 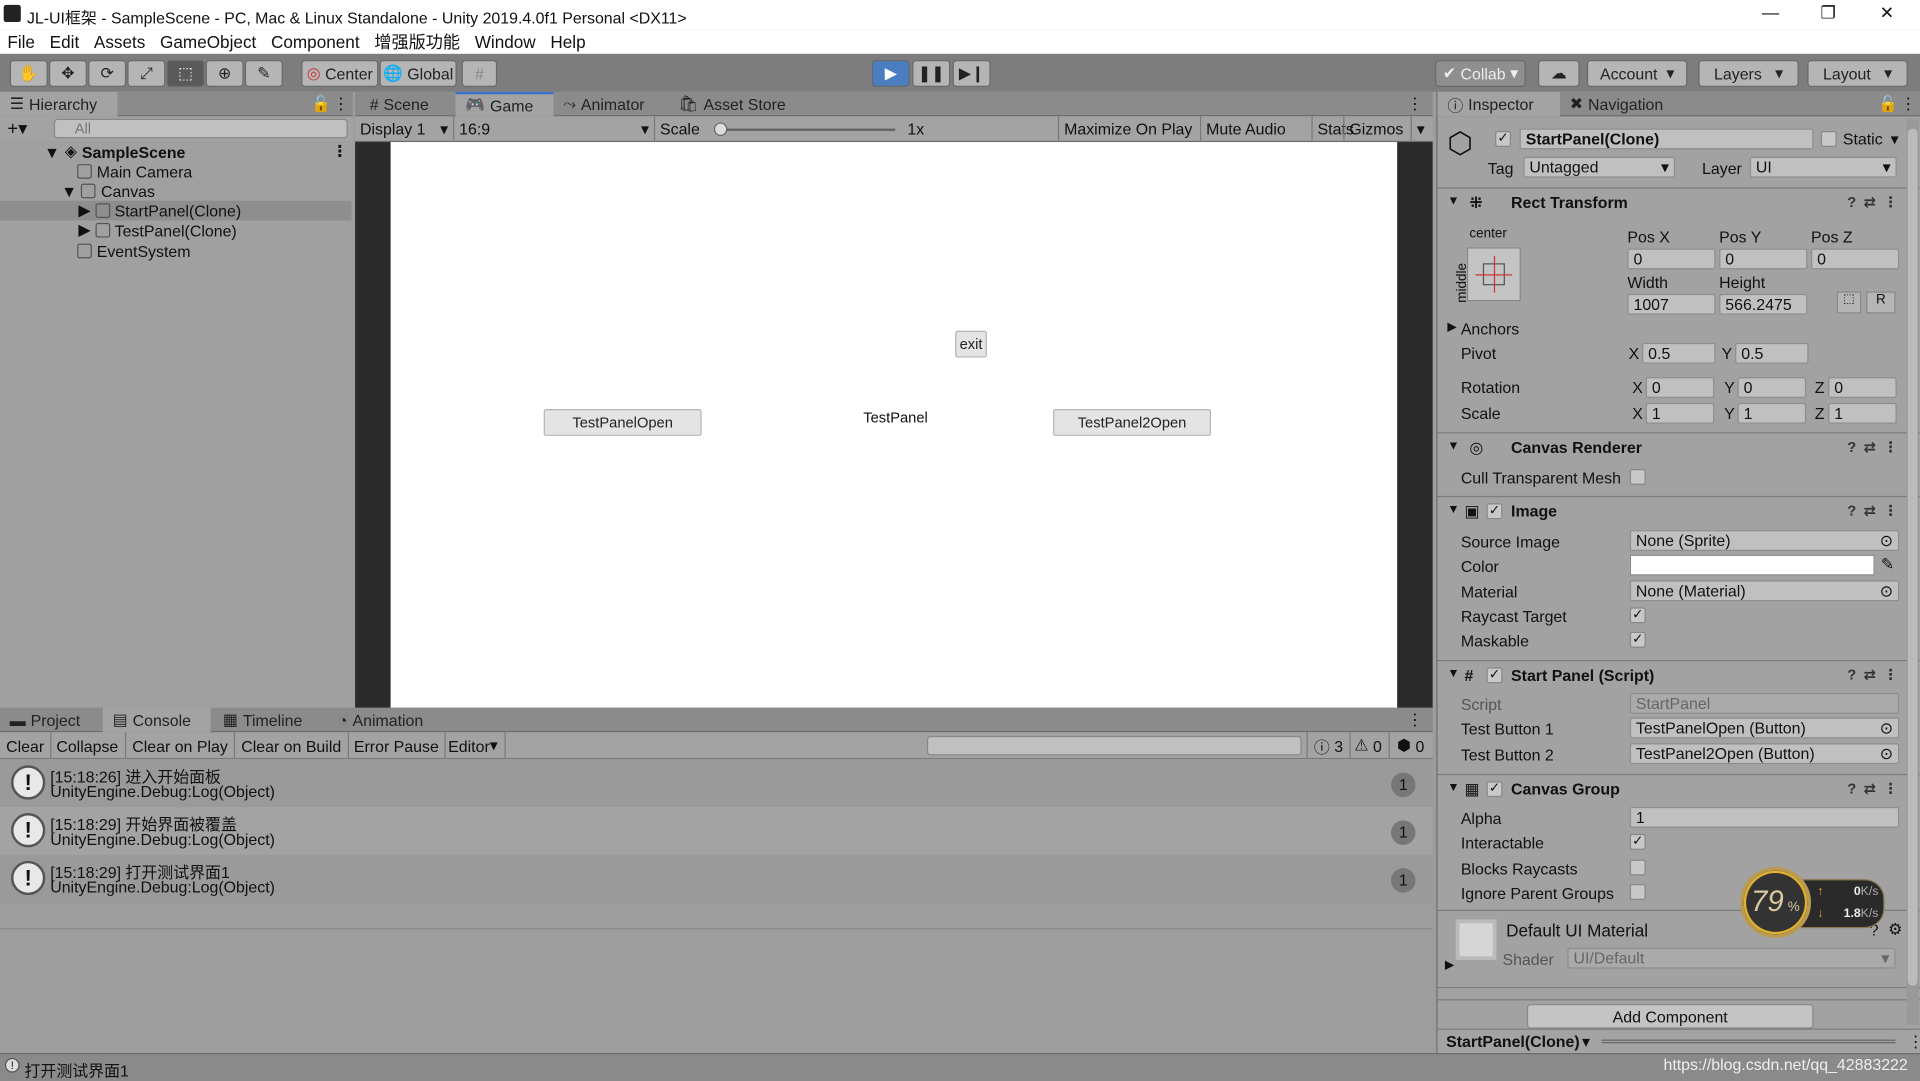 What do you see at coordinates (504, 104) in the screenshot?
I see `tab-game: 🎮 Game` at bounding box center [504, 104].